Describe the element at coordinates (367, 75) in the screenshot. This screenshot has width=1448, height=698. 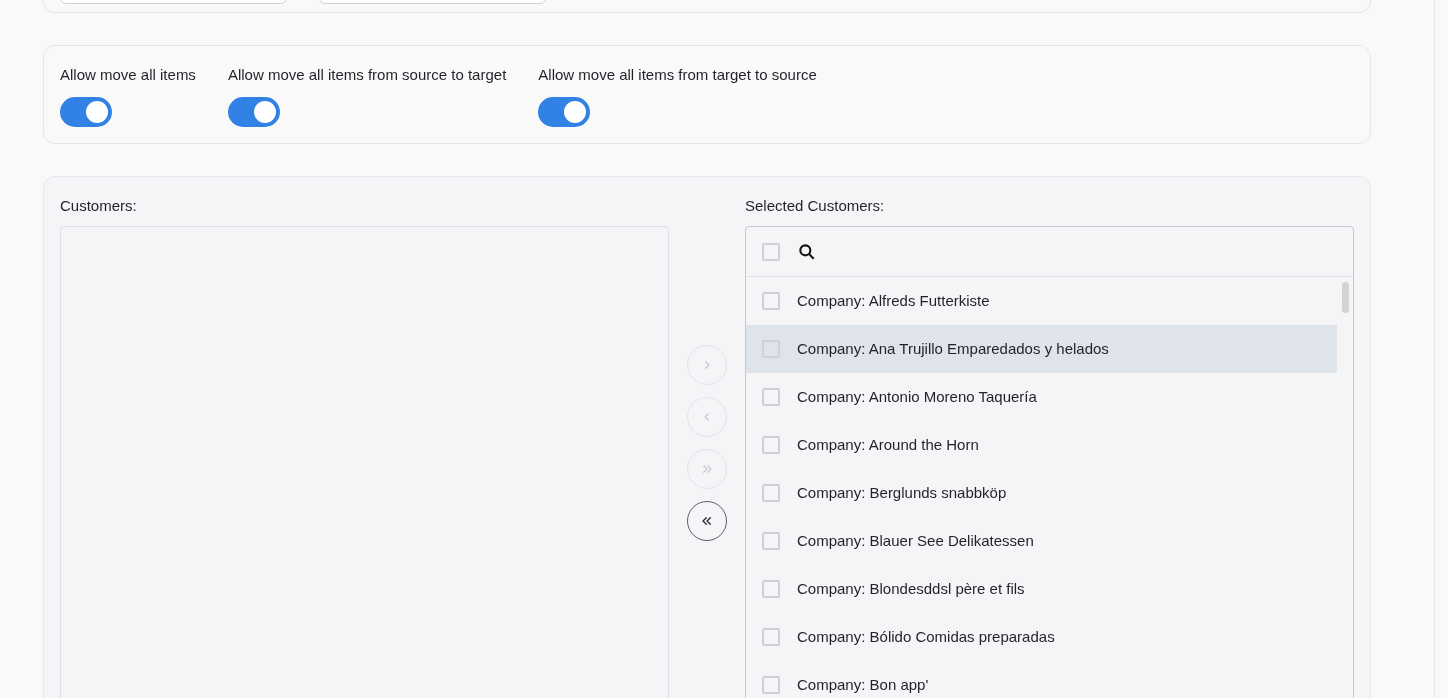
I see `switch-label: Allow move all items from source to target` at that location.